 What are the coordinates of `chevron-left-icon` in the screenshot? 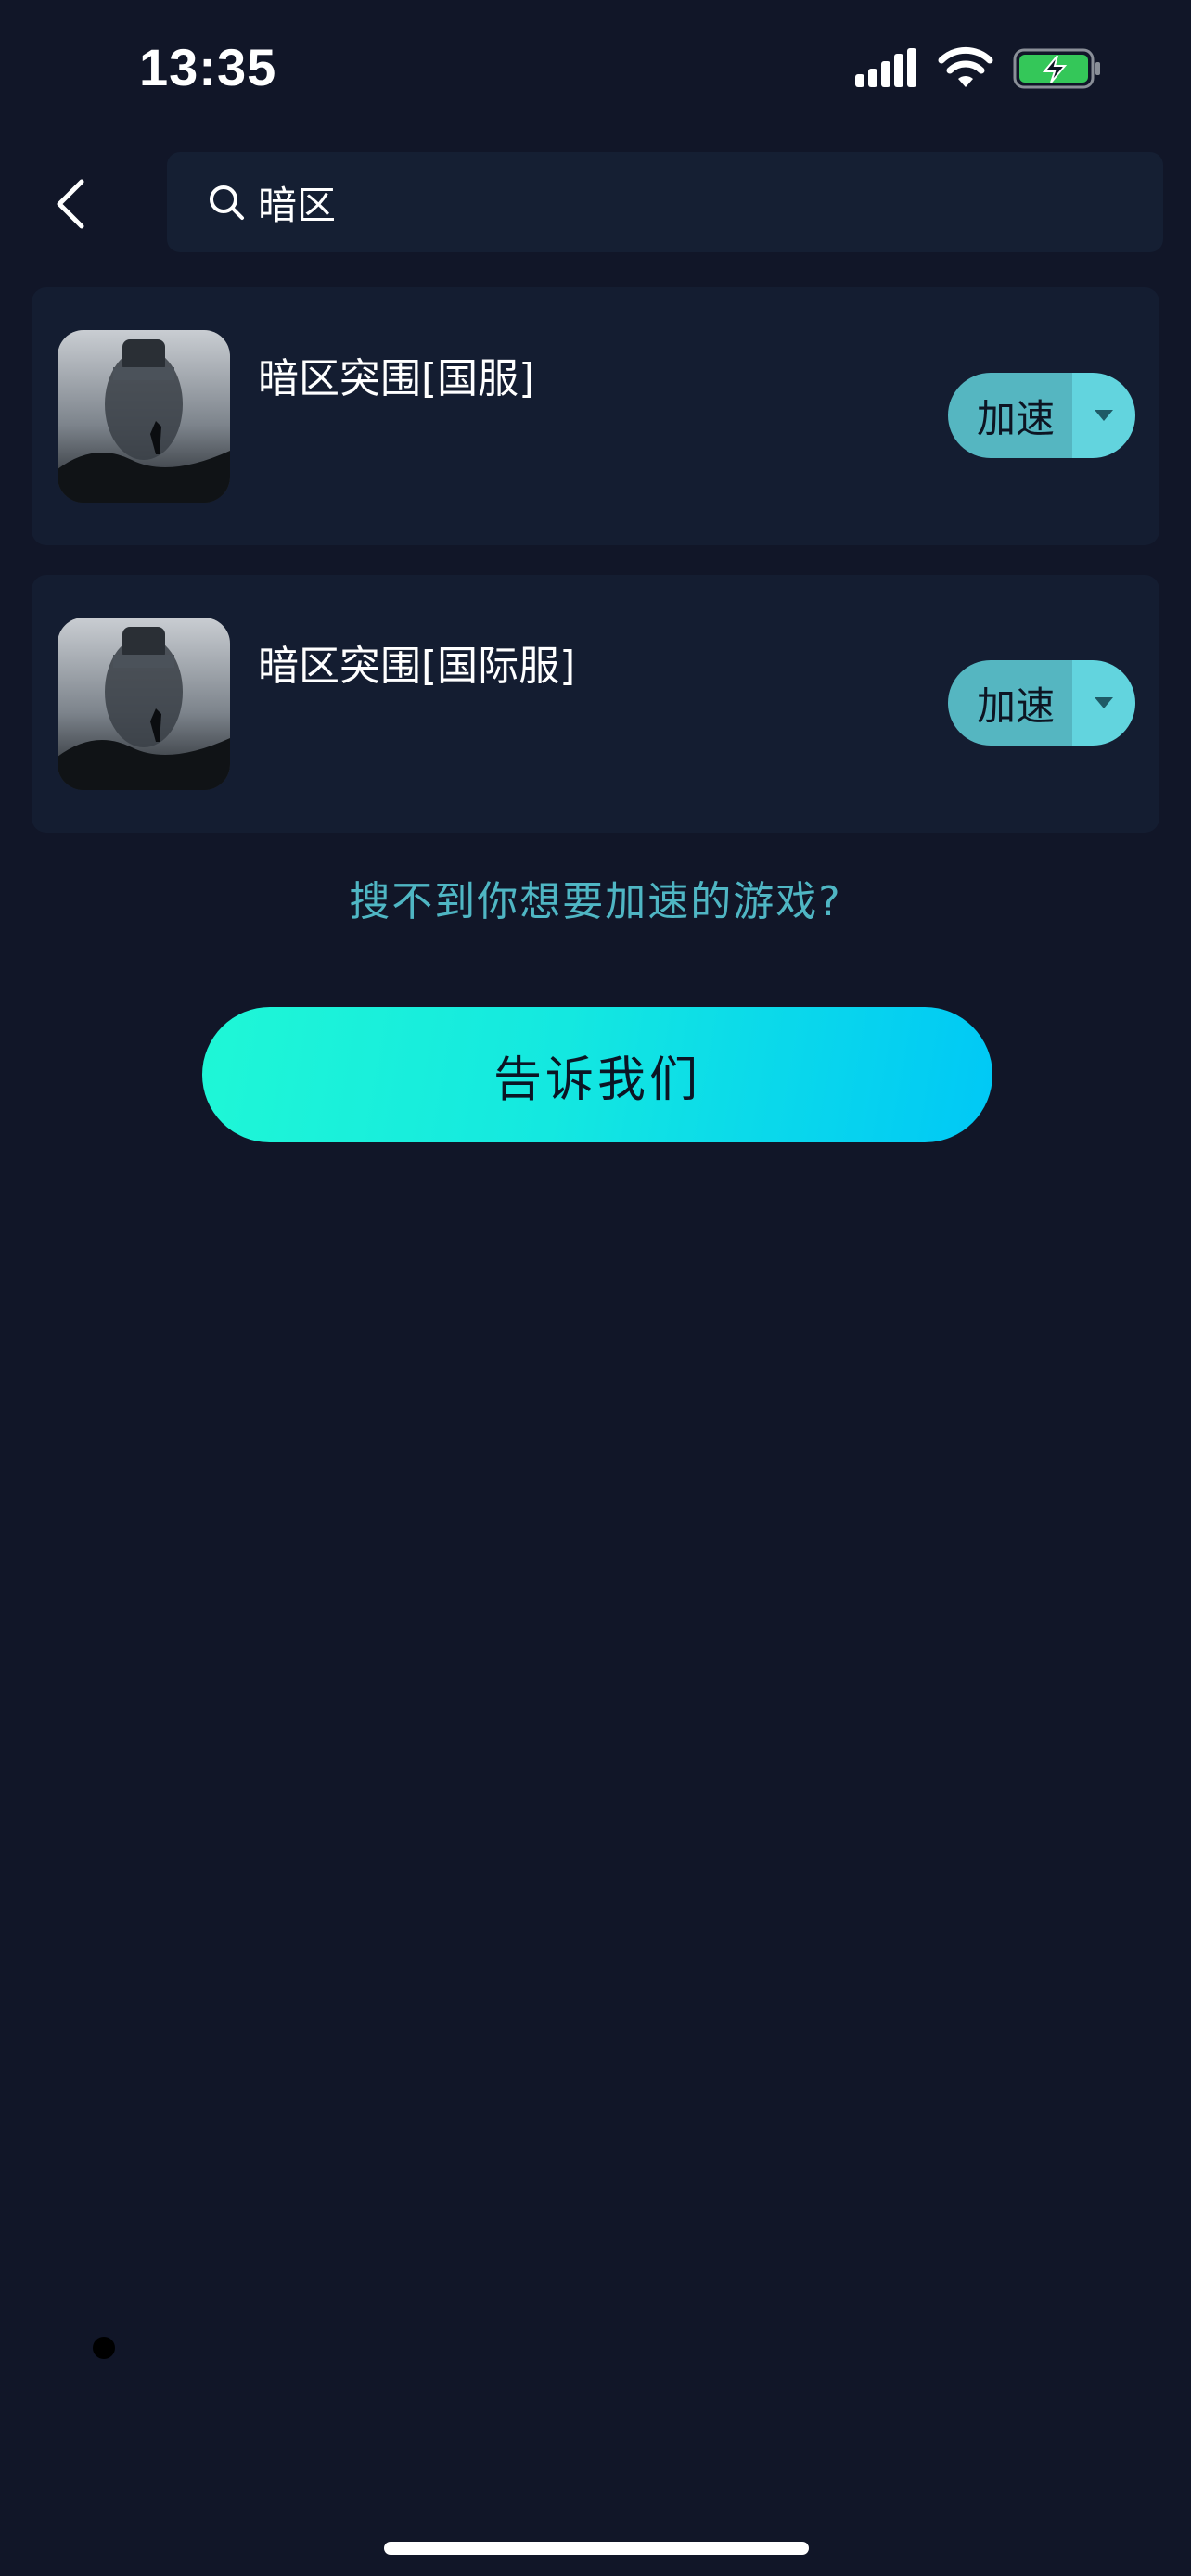 It's located at (70, 204).